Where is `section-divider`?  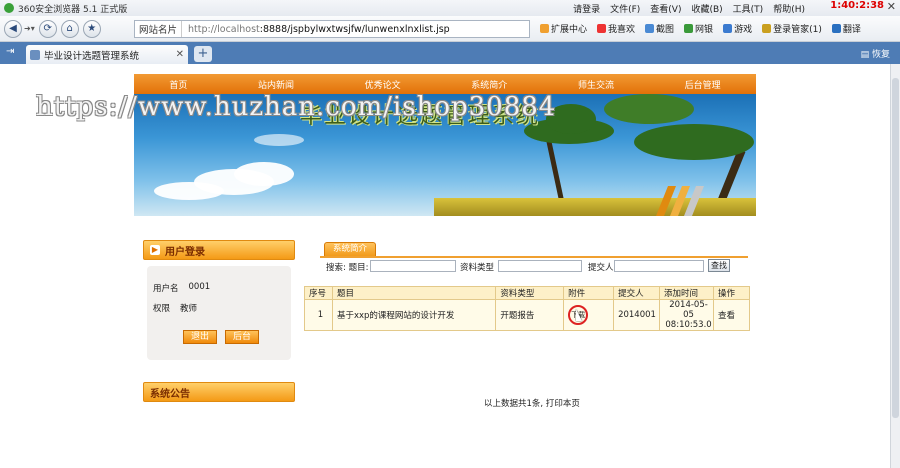 section-divider is located at coordinates (534, 257).